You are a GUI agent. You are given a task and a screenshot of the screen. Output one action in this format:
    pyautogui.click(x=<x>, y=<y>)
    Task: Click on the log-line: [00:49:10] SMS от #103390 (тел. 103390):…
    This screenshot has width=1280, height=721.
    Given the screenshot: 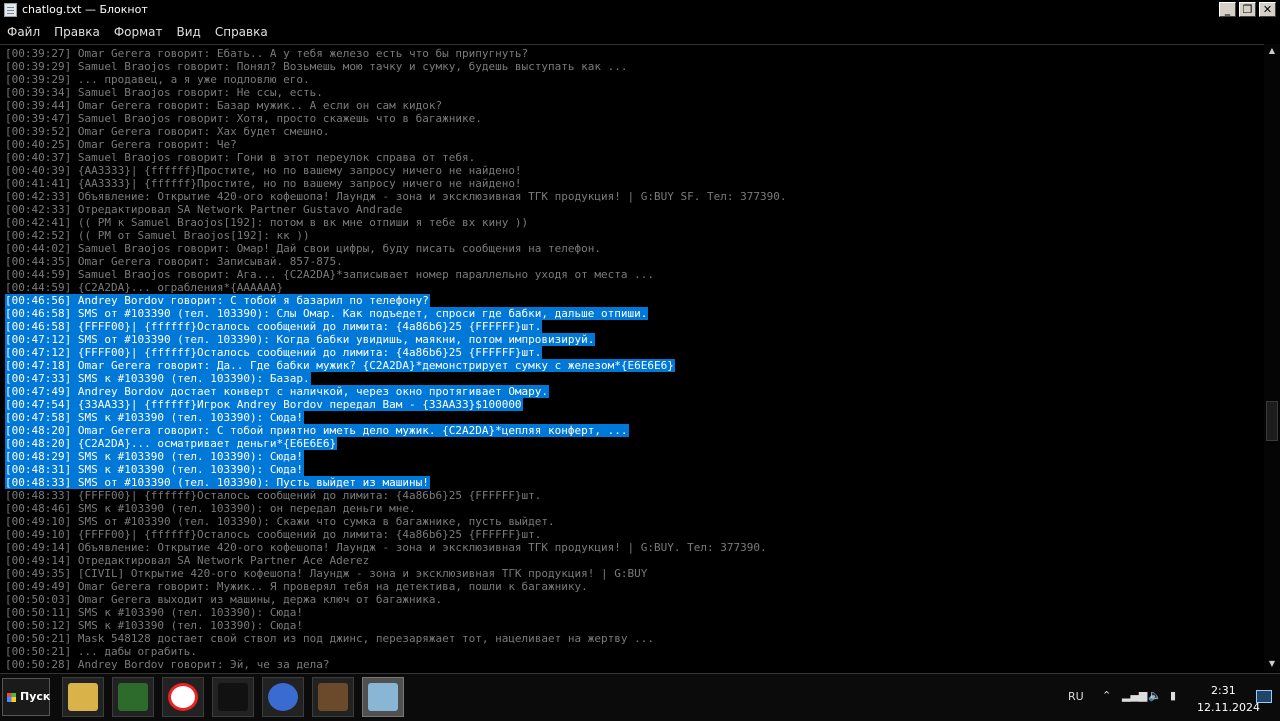 What is the action you would take?
    pyautogui.click(x=396, y=521)
    